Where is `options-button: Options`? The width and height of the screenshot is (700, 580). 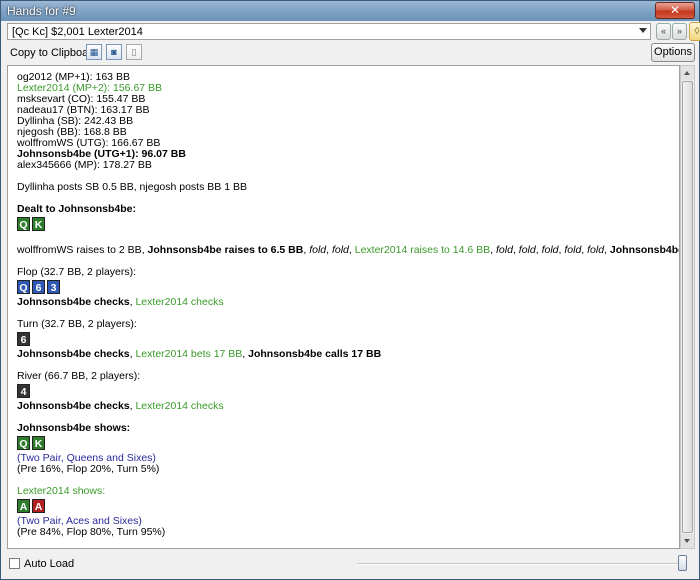
options-button: Options is located at coordinates (673, 52).